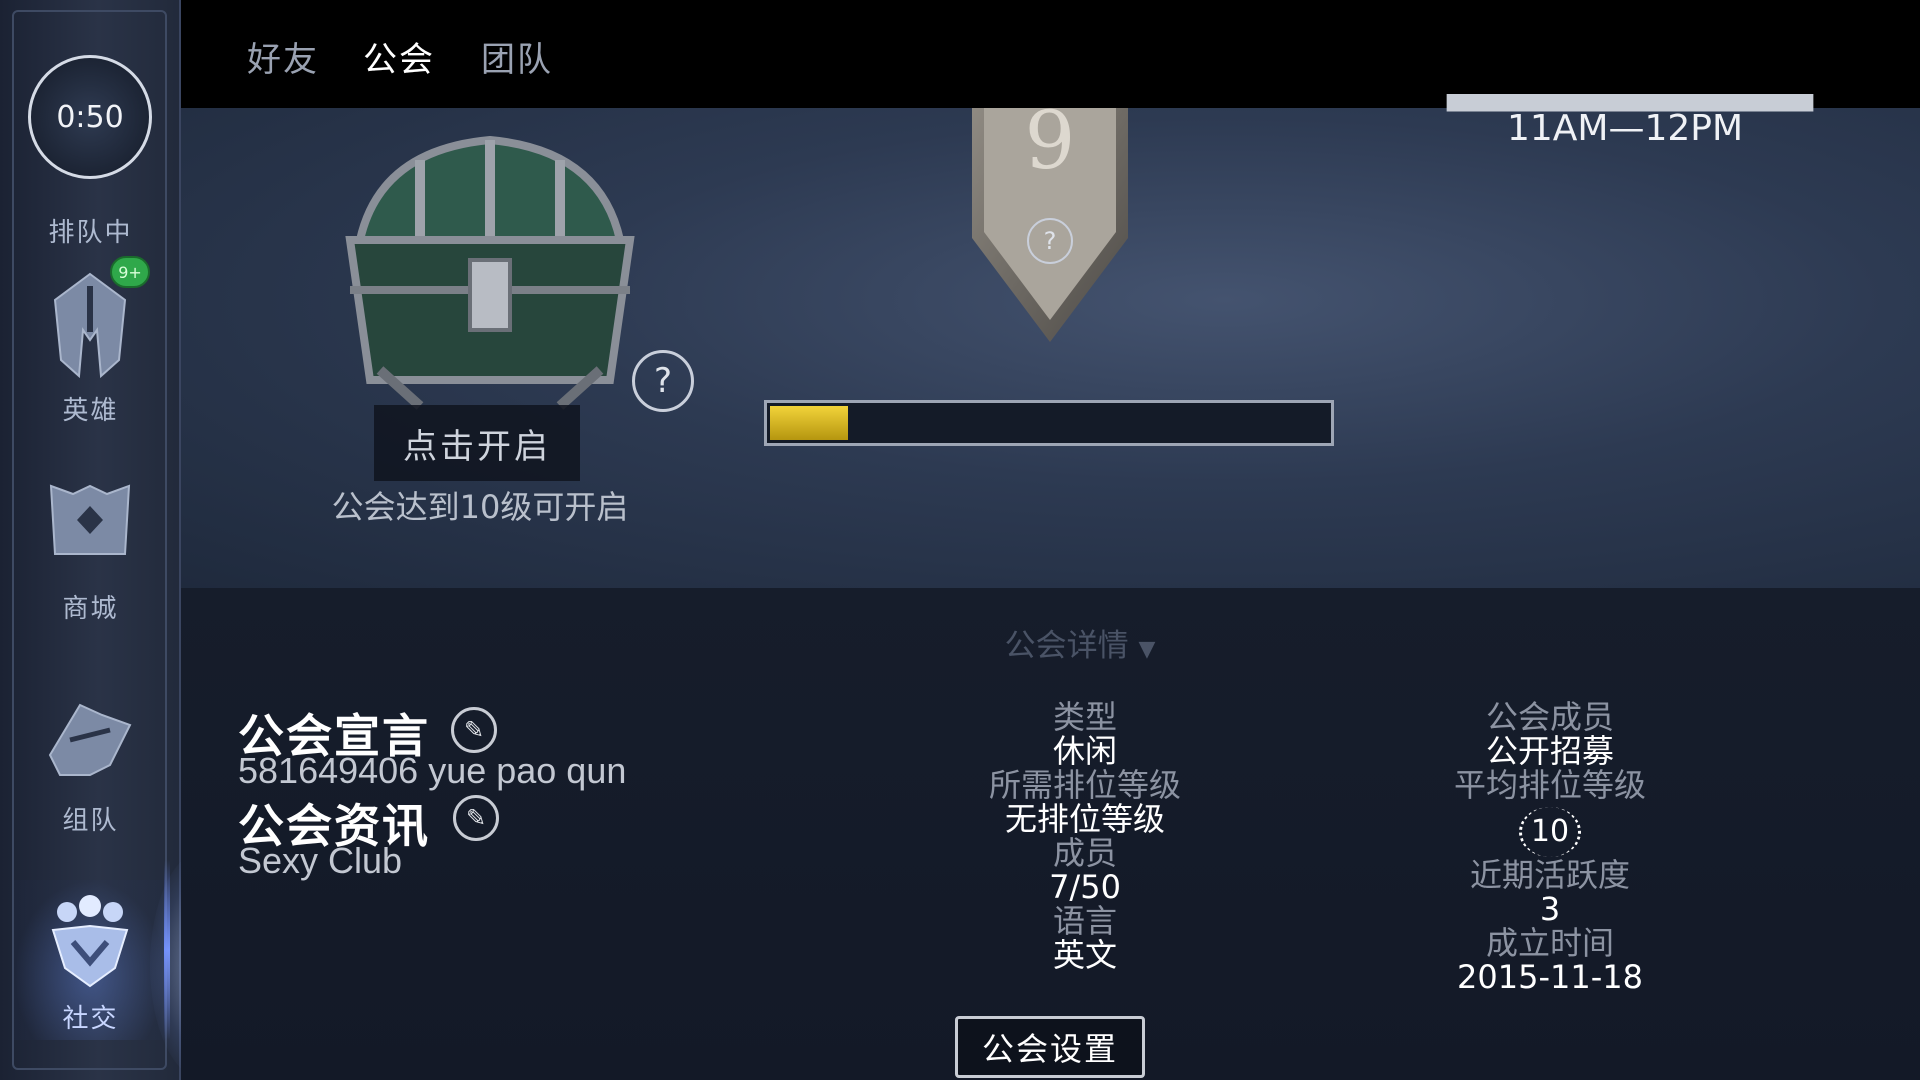 This screenshot has height=1080, width=1920. What do you see at coordinates (320, 860) in the screenshot?
I see `news-text: Sexy Club` at bounding box center [320, 860].